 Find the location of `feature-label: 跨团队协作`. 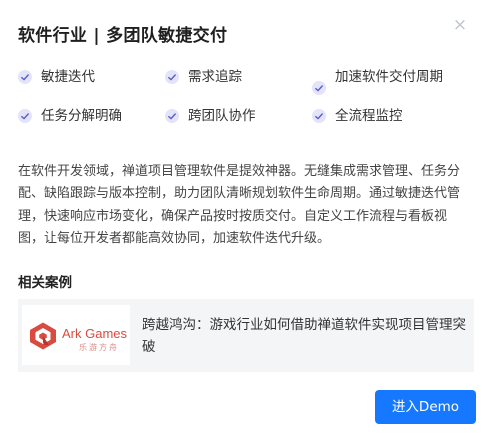

feature-label: 跨团队协作 is located at coordinates (222, 116).